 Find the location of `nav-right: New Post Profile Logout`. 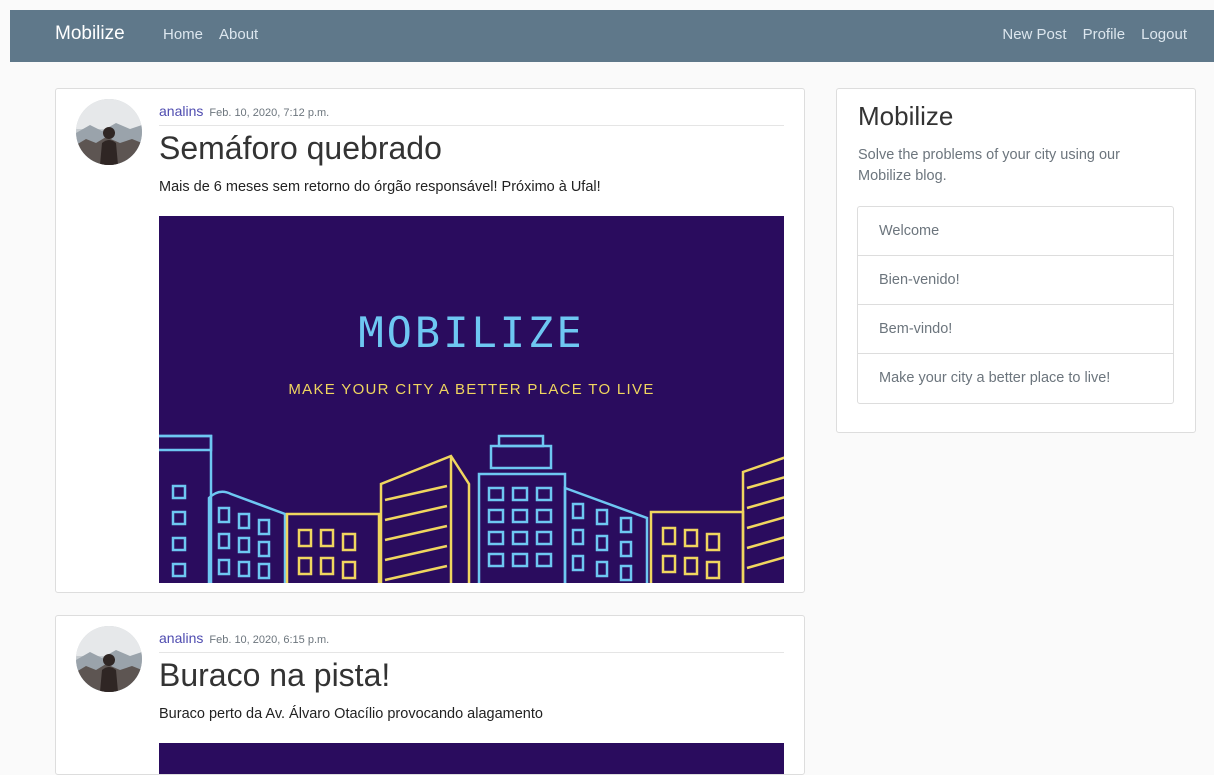

nav-right: New Post Profile Logout is located at coordinates (1094, 34).